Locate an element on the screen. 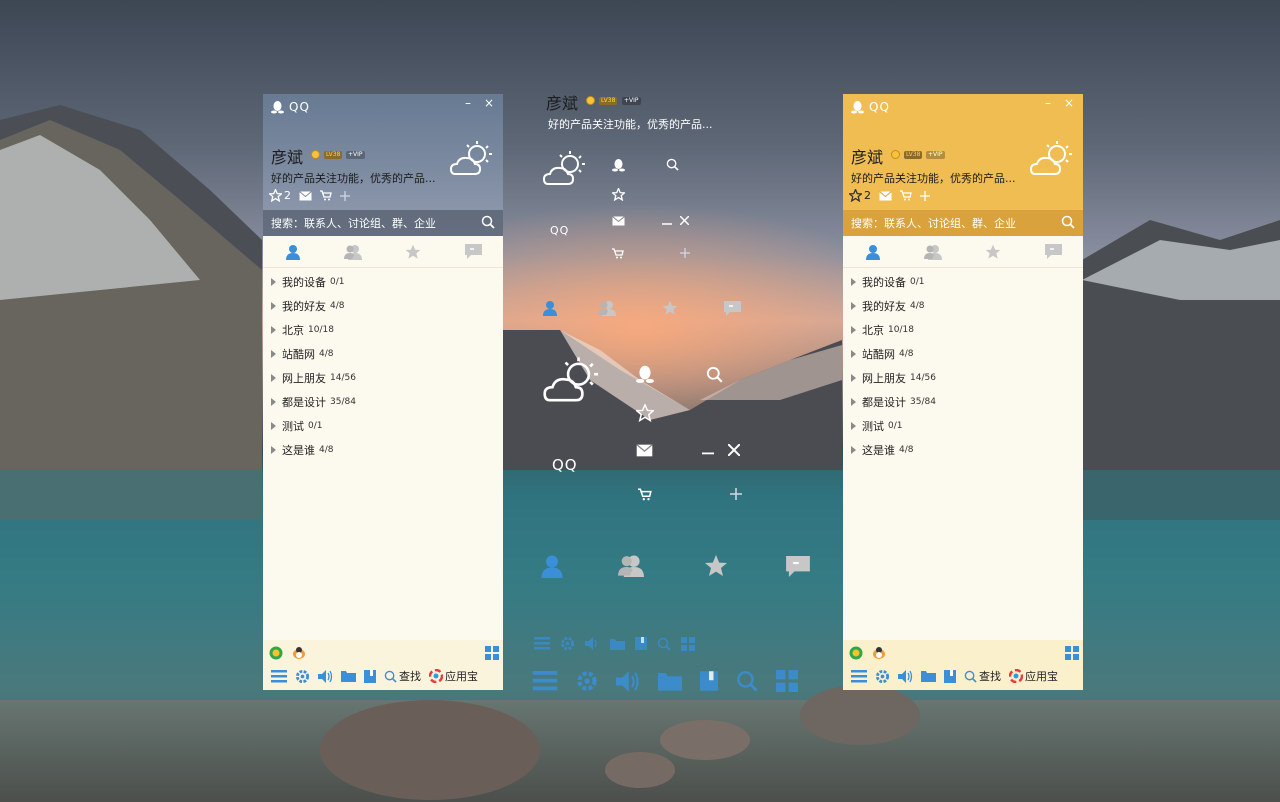 The height and width of the screenshot is (802, 1280). group-icon-large is located at coordinates (631, 566).